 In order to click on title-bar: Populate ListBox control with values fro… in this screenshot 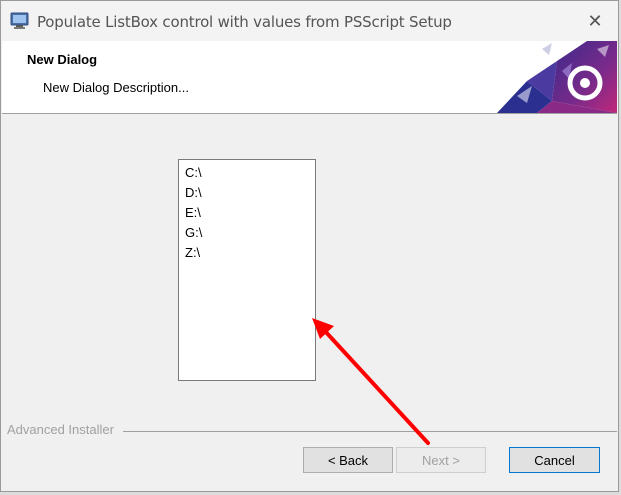, I will do `click(309, 21)`.